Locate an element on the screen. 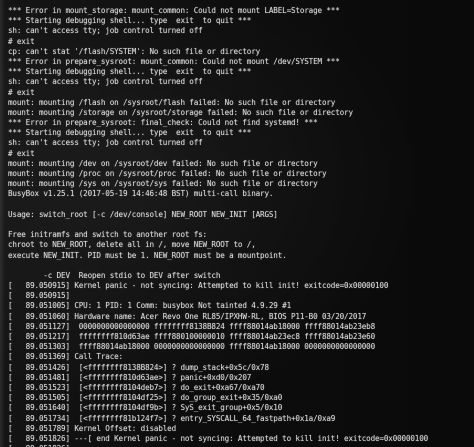  console-line: -c DEV Reopen stdio to DEV after switch is located at coordinates (114, 275).